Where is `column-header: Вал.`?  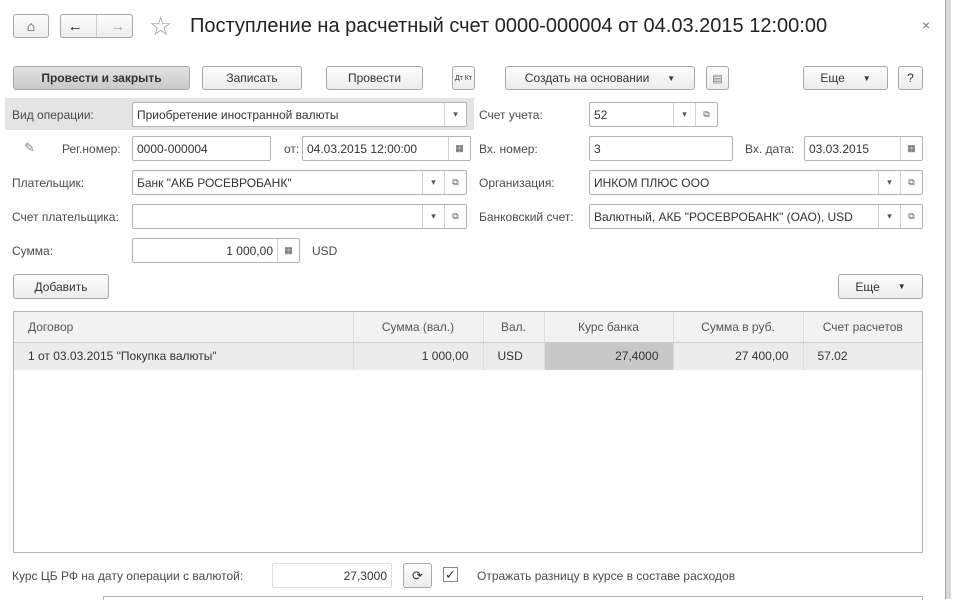
column-header: Вал. is located at coordinates (514, 327).